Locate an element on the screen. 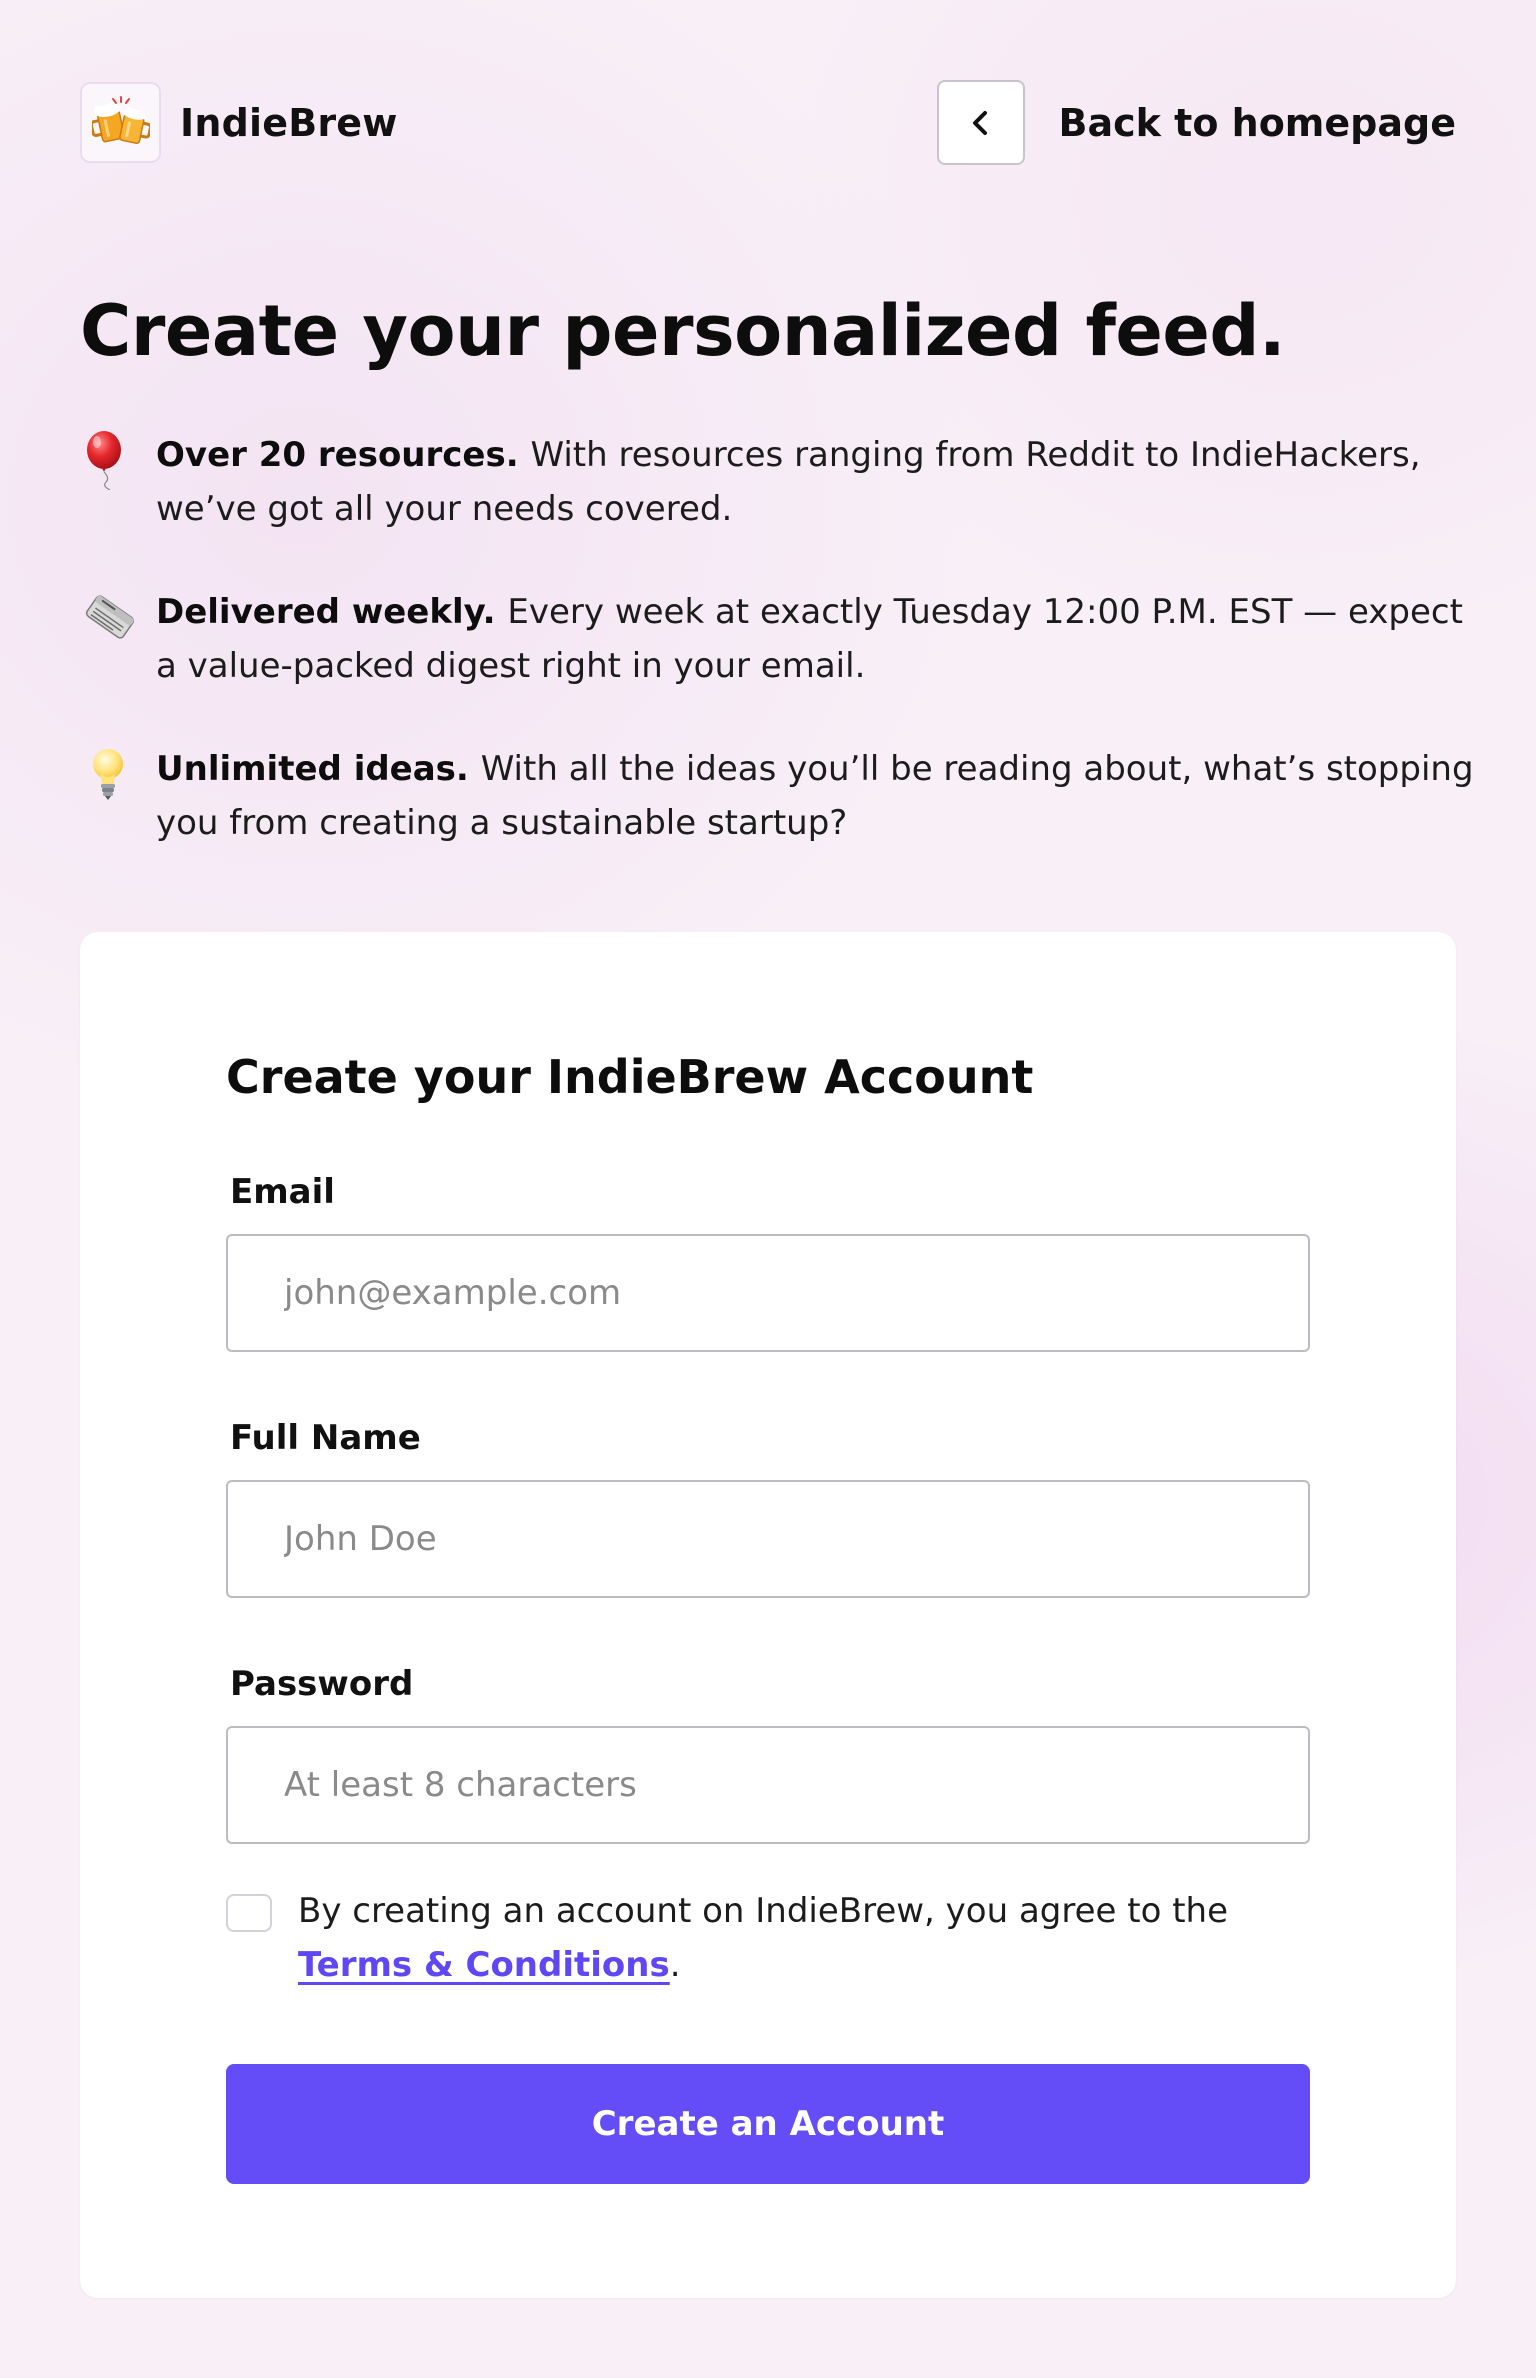 This screenshot has width=1536, height=2378. password-field is located at coordinates (768, 1785).